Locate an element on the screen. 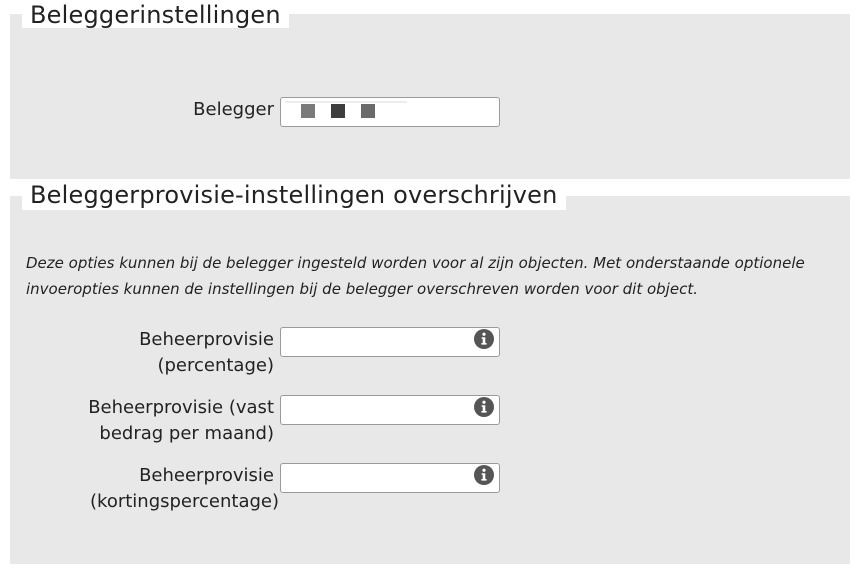  field-label-box: Beheerprovisie (percentage) is located at coordinates (142, 353).